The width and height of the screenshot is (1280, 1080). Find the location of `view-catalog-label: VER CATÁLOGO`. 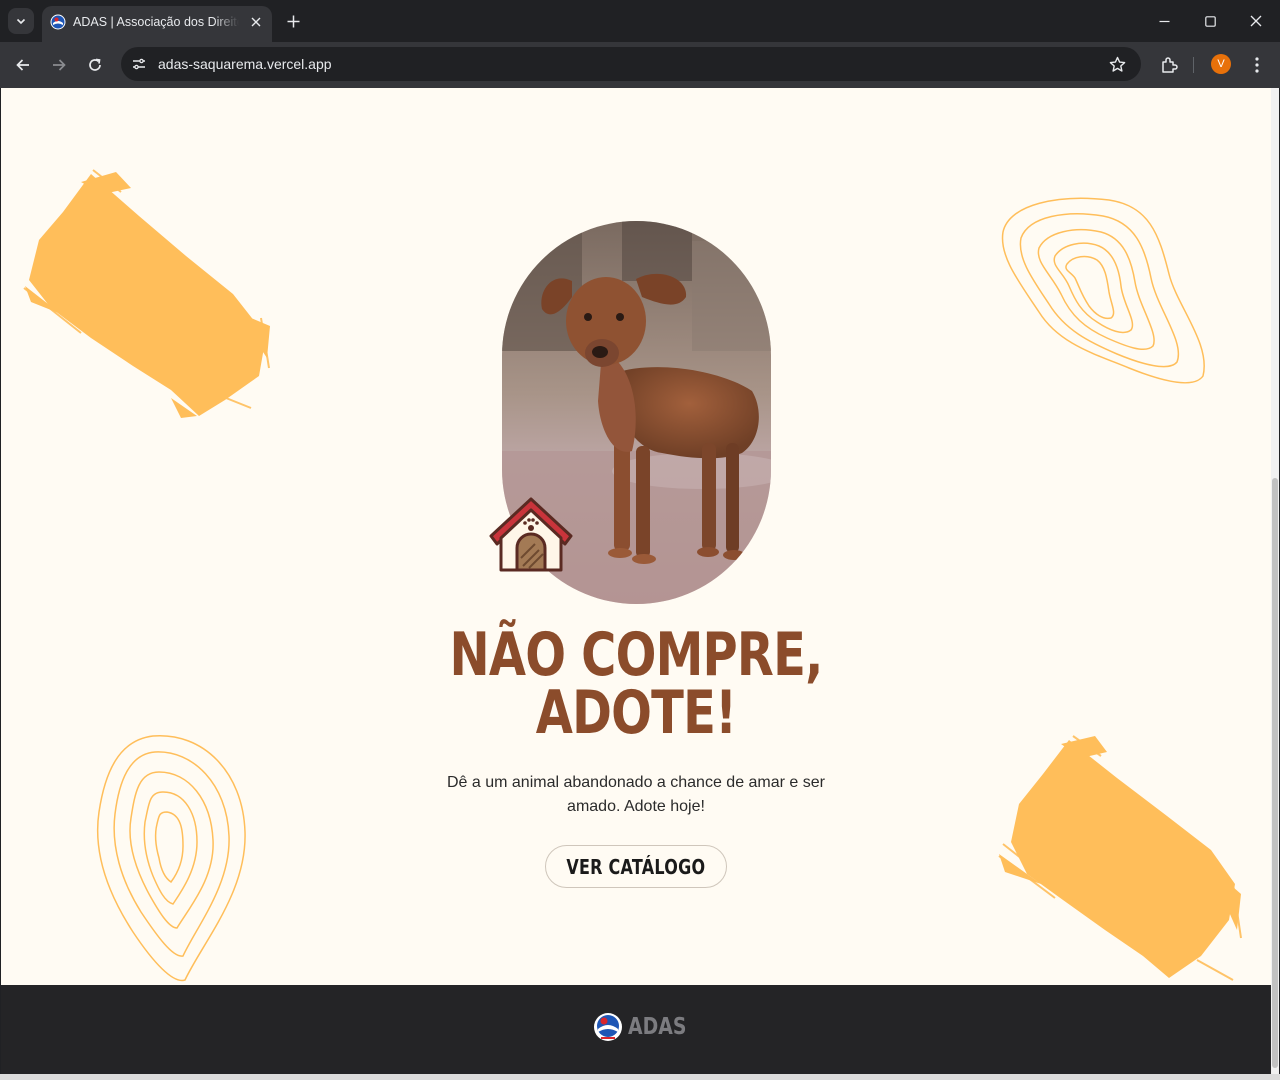

view-catalog-label: VER CATÁLOGO is located at coordinates (636, 866).